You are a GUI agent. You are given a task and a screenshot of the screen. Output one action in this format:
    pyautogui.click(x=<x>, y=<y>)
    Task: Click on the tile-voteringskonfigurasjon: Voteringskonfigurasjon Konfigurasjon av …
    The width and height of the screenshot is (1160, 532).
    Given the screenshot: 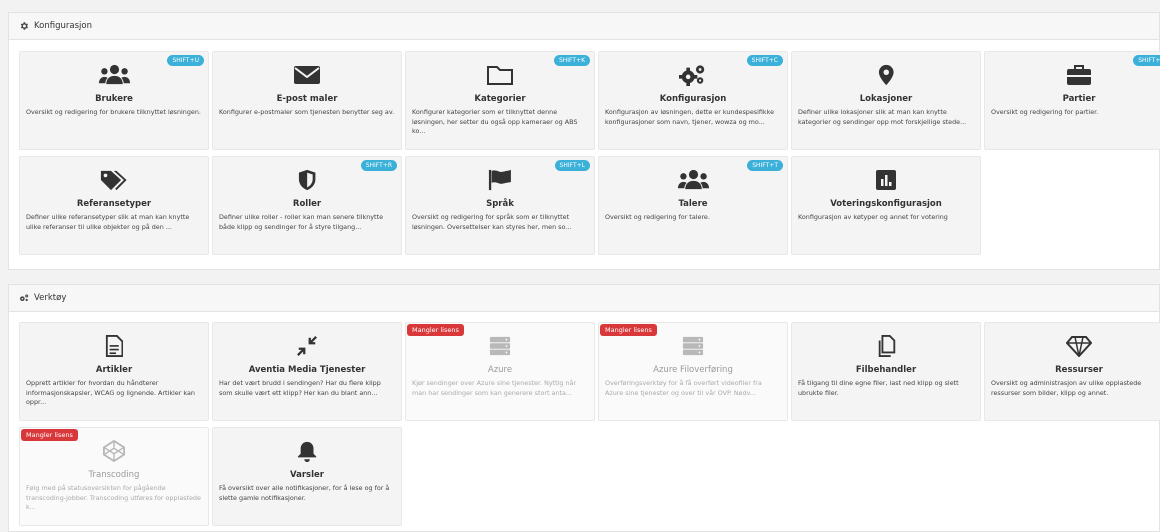 What is the action you would take?
    pyautogui.click(x=886, y=205)
    